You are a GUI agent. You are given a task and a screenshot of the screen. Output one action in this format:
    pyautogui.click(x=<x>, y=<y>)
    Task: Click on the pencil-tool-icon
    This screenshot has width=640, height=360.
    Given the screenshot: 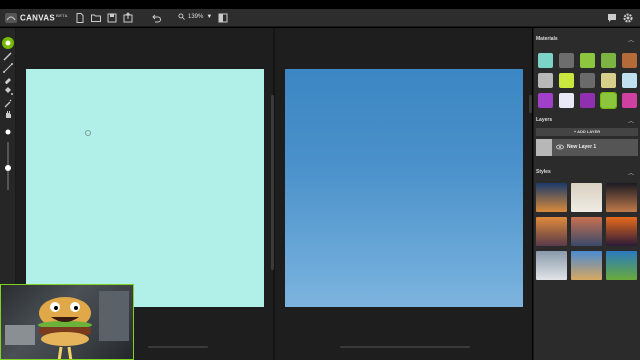 What is the action you would take?
    pyautogui.click(x=8, y=56)
    